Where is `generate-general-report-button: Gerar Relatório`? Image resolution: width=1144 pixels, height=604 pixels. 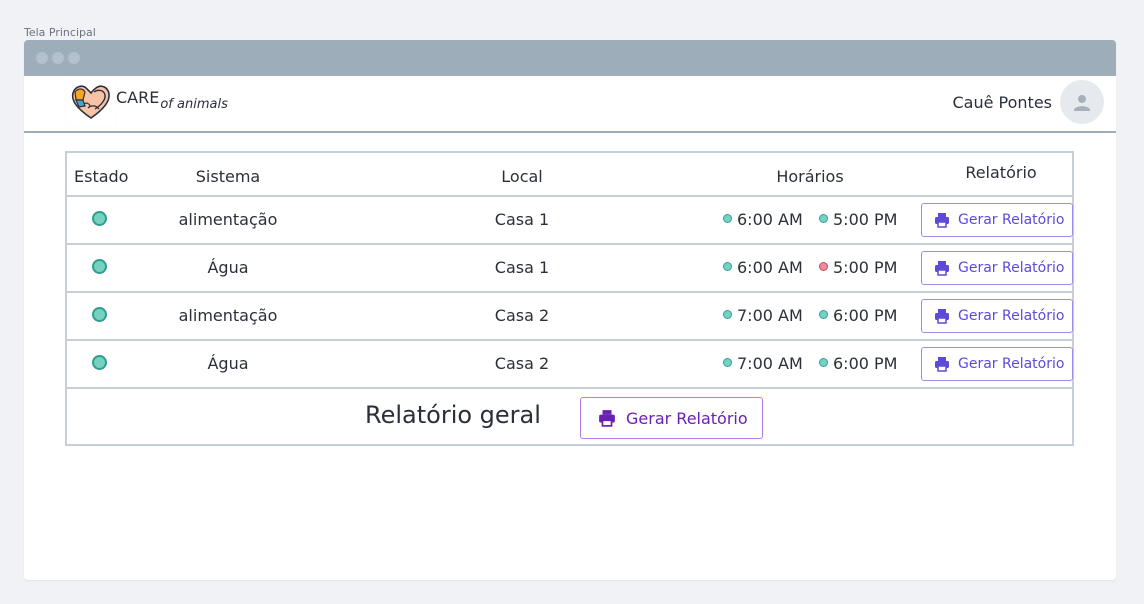
generate-general-report-button: Gerar Relatório is located at coordinates (671, 418).